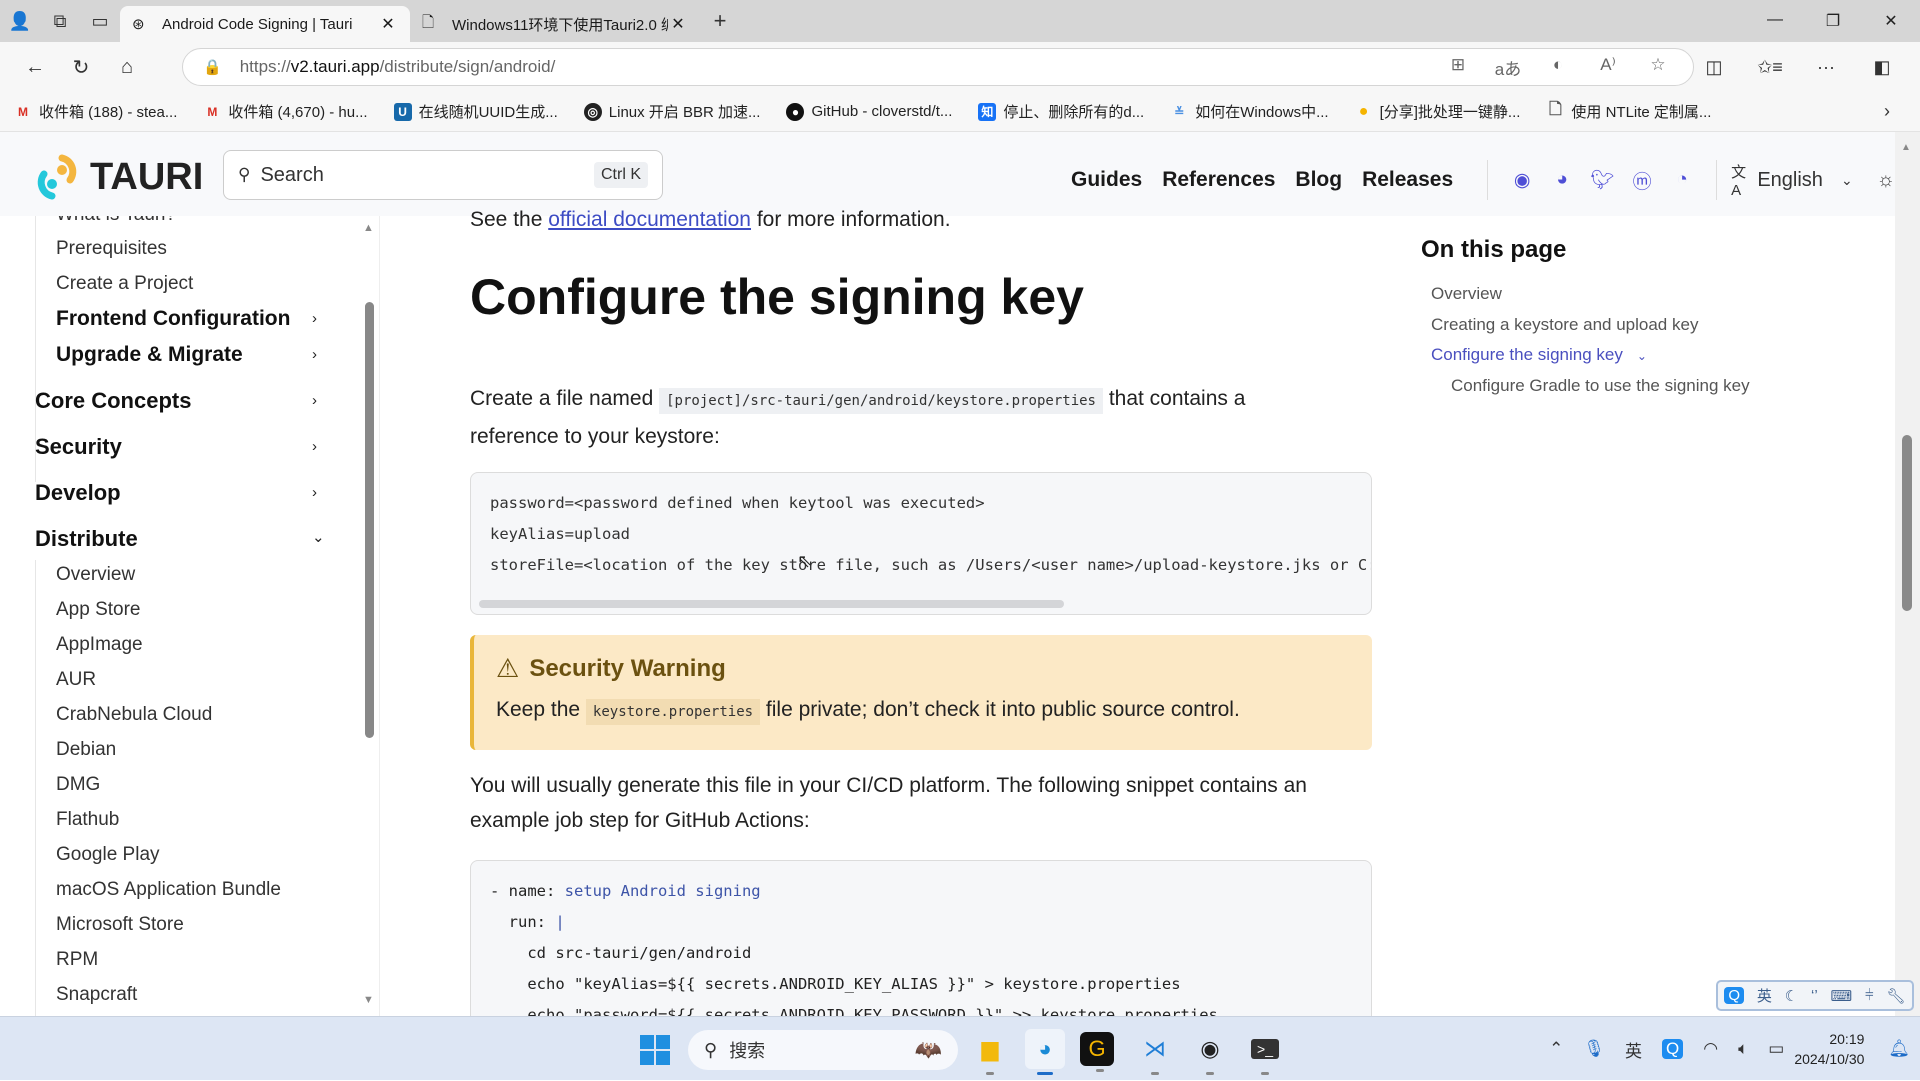 This screenshot has height=1081, width=1920. What do you see at coordinates (1776, 1049) in the screenshot?
I see `battery-icon: ▭` at bounding box center [1776, 1049].